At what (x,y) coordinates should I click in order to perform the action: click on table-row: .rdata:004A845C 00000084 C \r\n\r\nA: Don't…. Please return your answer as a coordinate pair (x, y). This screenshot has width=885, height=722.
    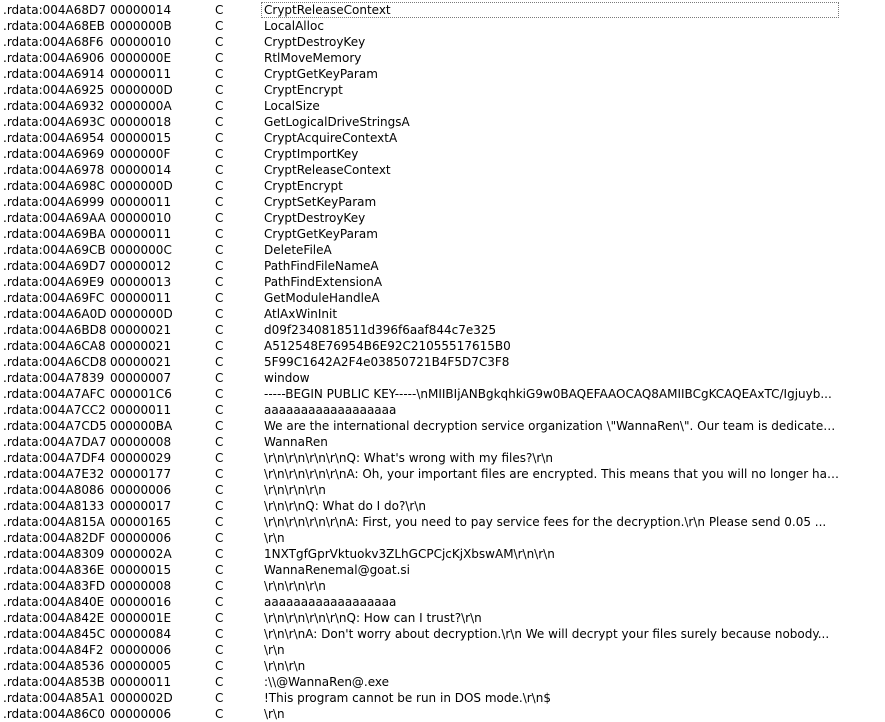
    Looking at the image, I should click on (442, 634).